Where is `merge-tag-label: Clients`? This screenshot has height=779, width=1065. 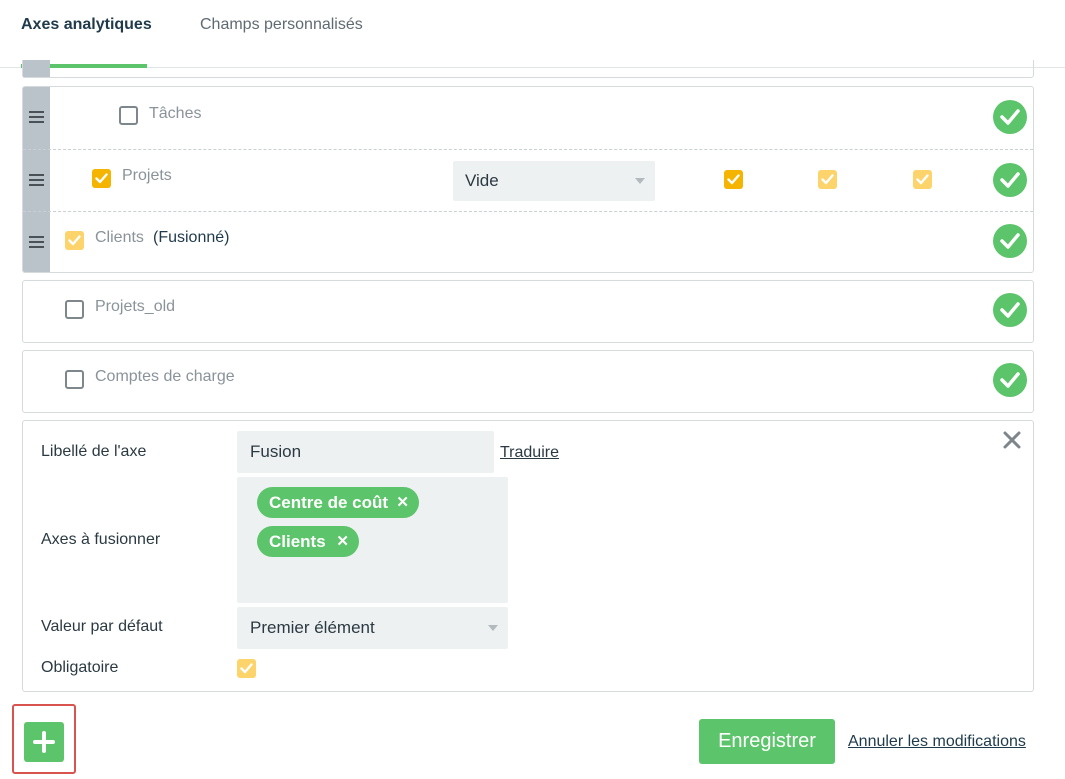
merge-tag-label: Clients is located at coordinates (297, 541).